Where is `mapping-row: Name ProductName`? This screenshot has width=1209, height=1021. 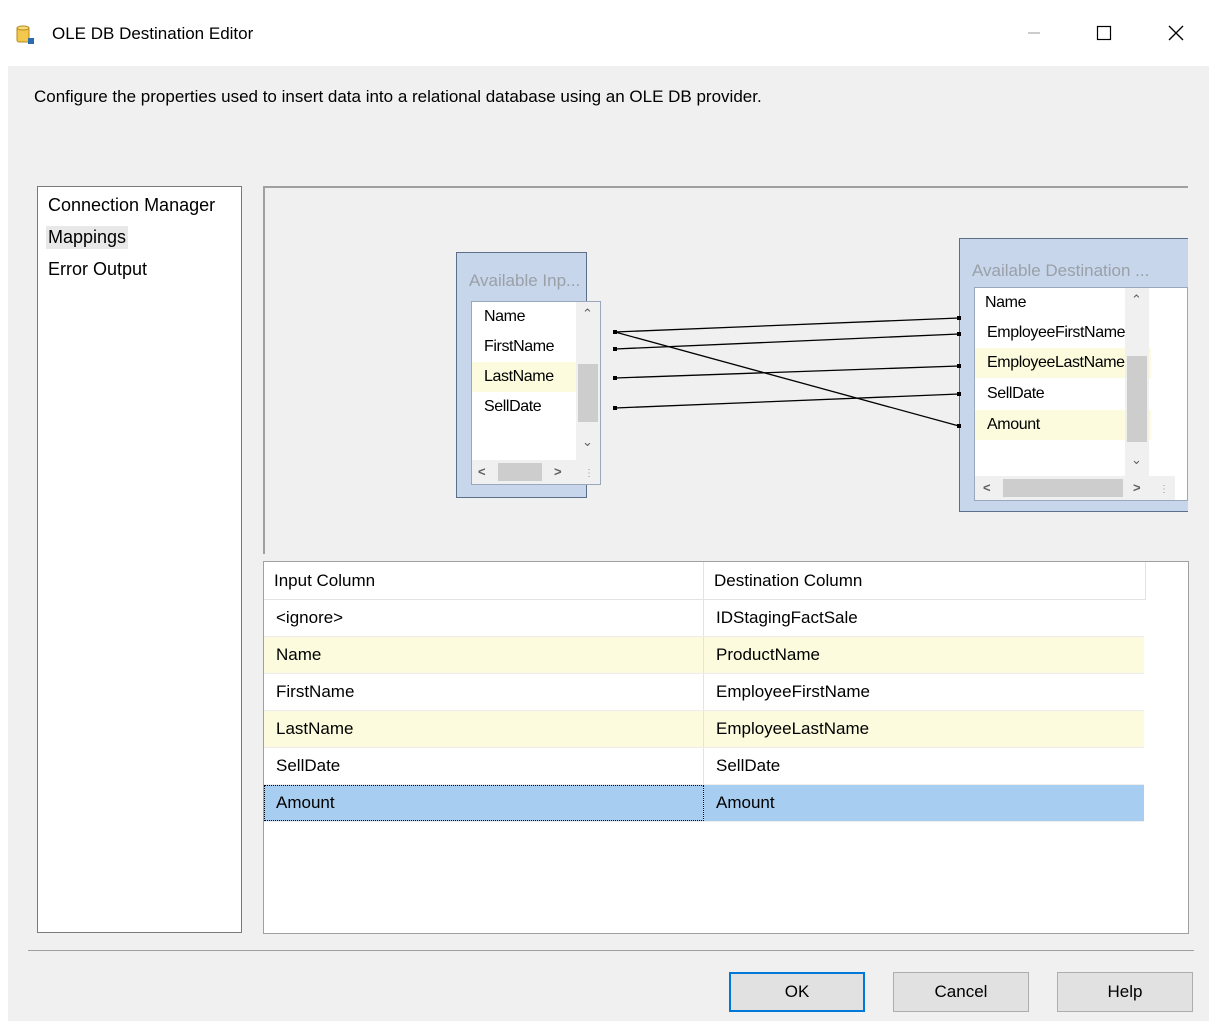 mapping-row: Name ProductName is located at coordinates (704, 655).